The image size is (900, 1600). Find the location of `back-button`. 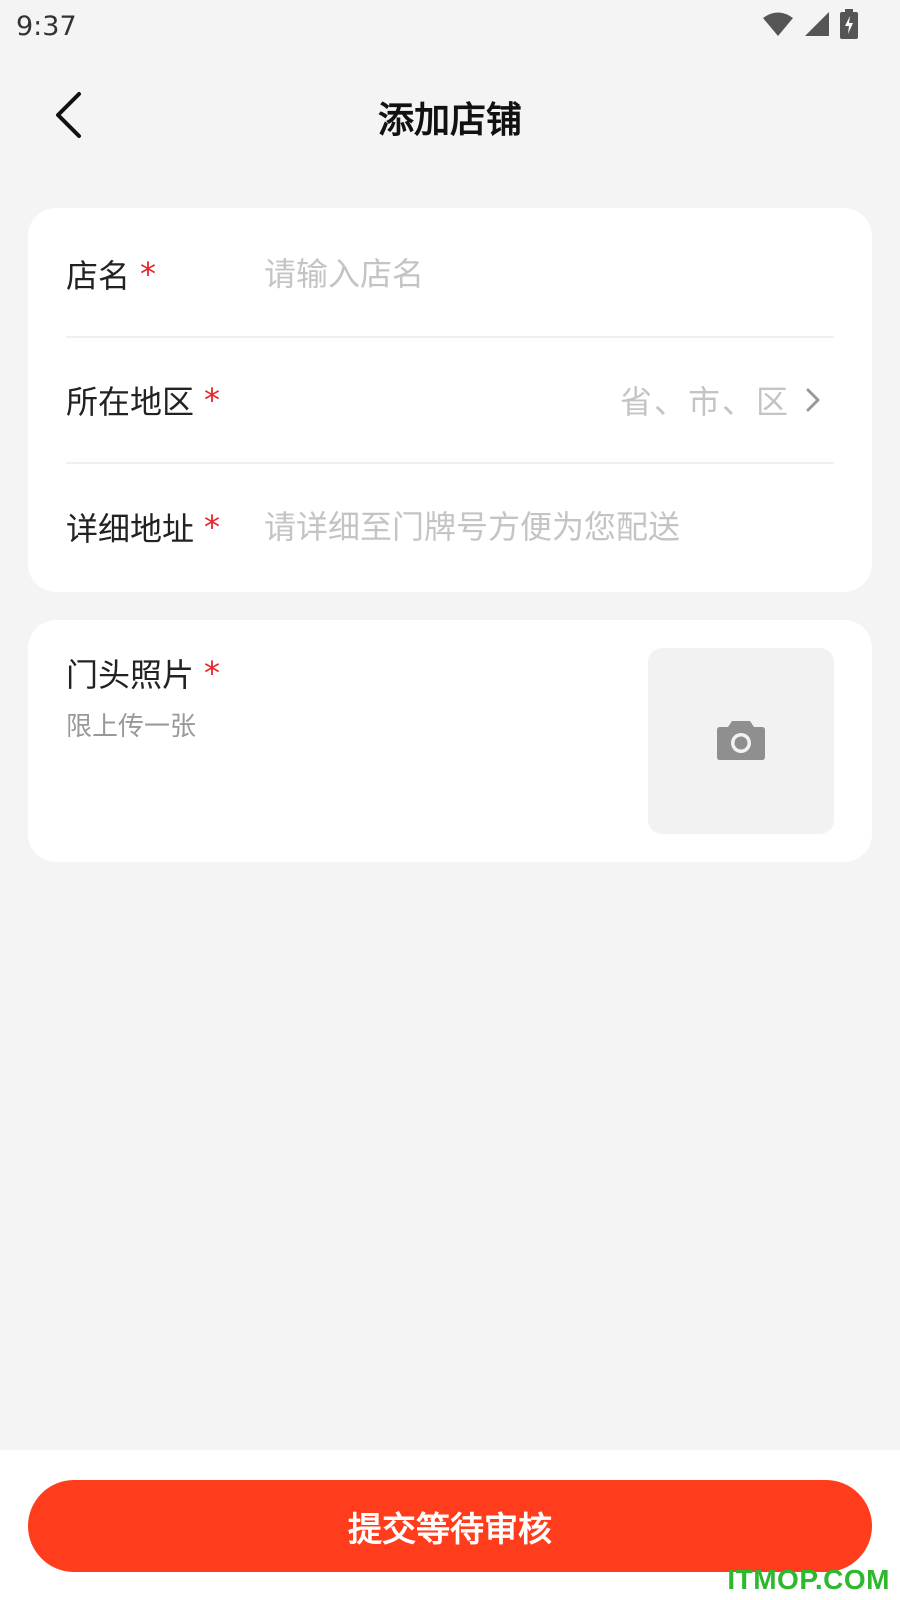

back-button is located at coordinates (68, 117).